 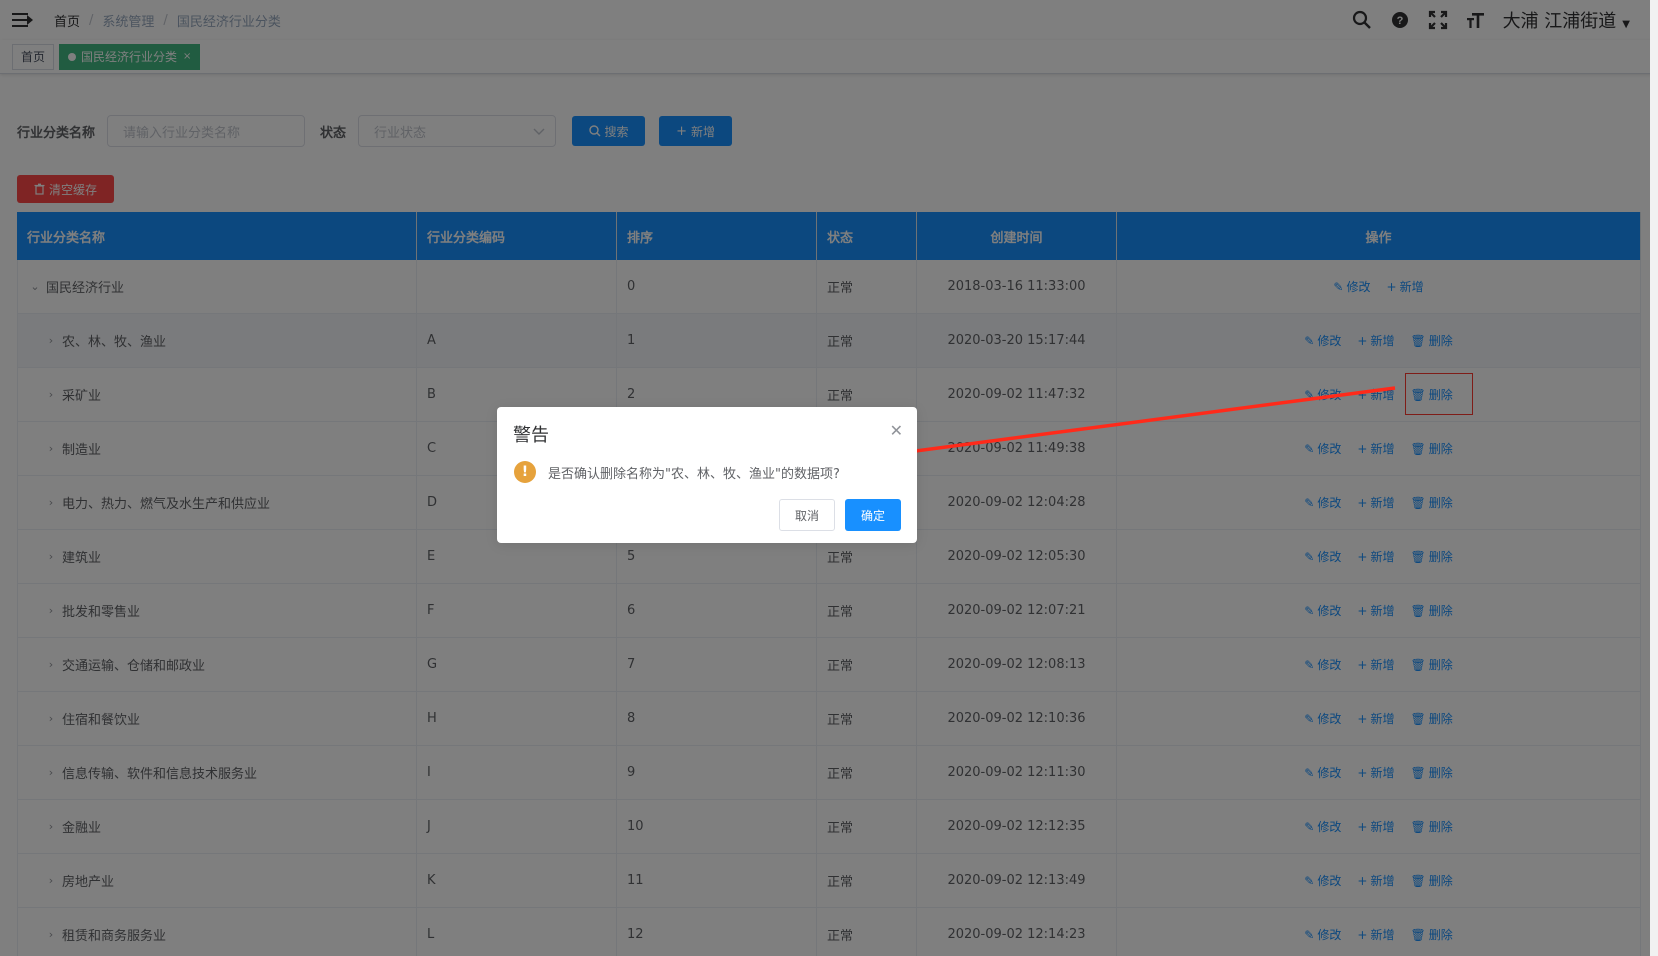 I want to click on scrollbar, so click(x=1654, y=478).